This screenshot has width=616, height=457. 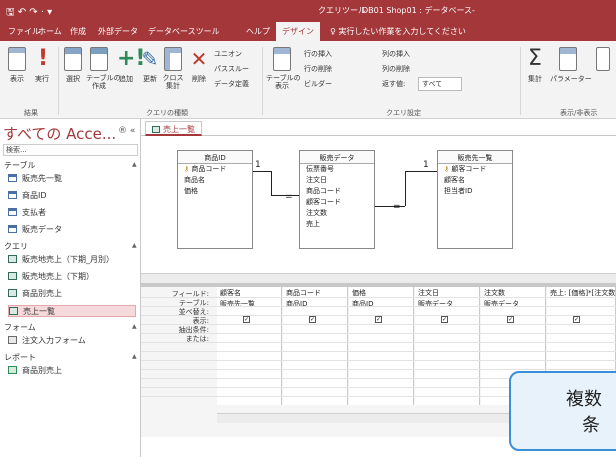 I want to click on property-sheet-icon, so click(x=603, y=59).